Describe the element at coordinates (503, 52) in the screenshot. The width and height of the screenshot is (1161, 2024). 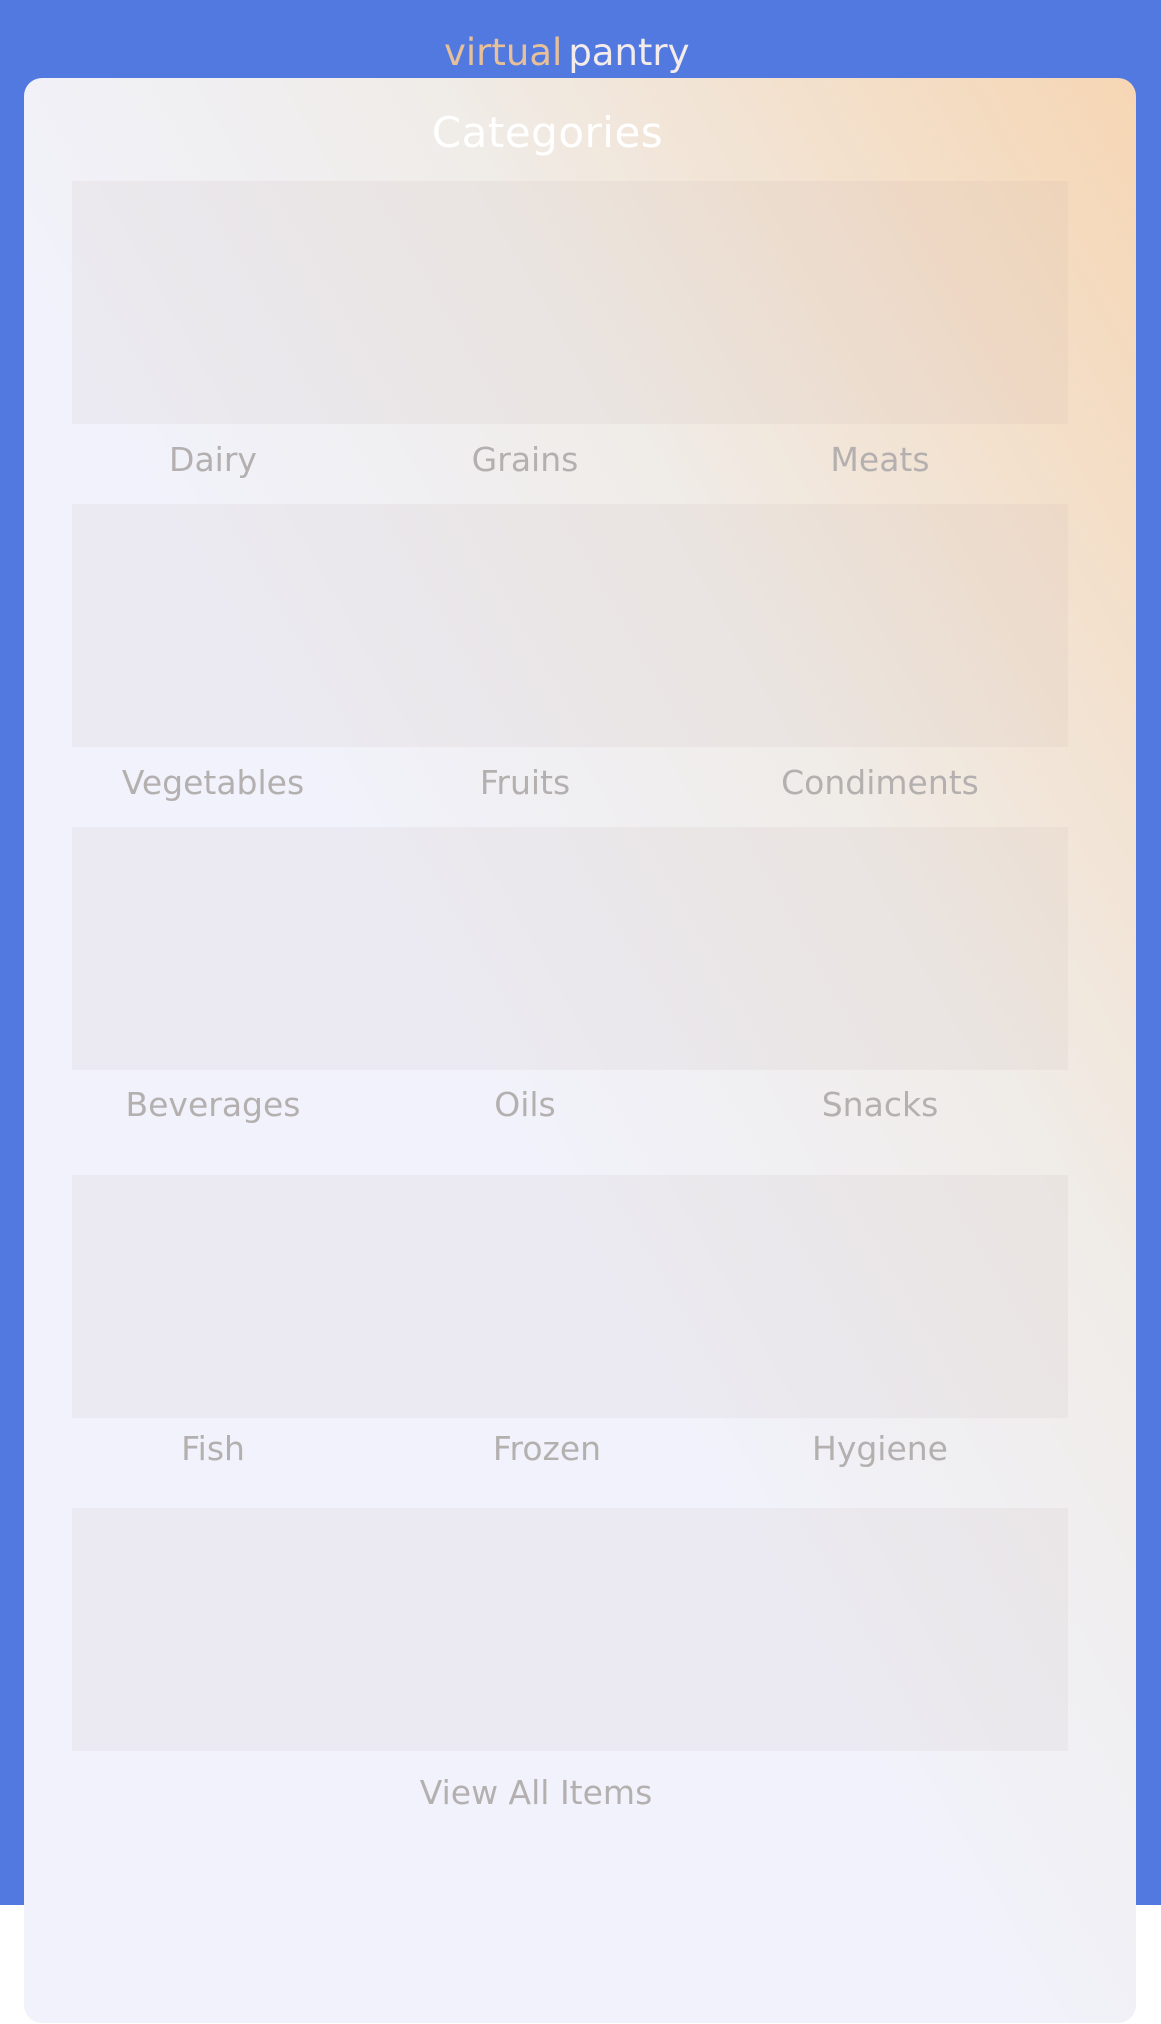
I see `logo-text-virtual: virtual` at that location.